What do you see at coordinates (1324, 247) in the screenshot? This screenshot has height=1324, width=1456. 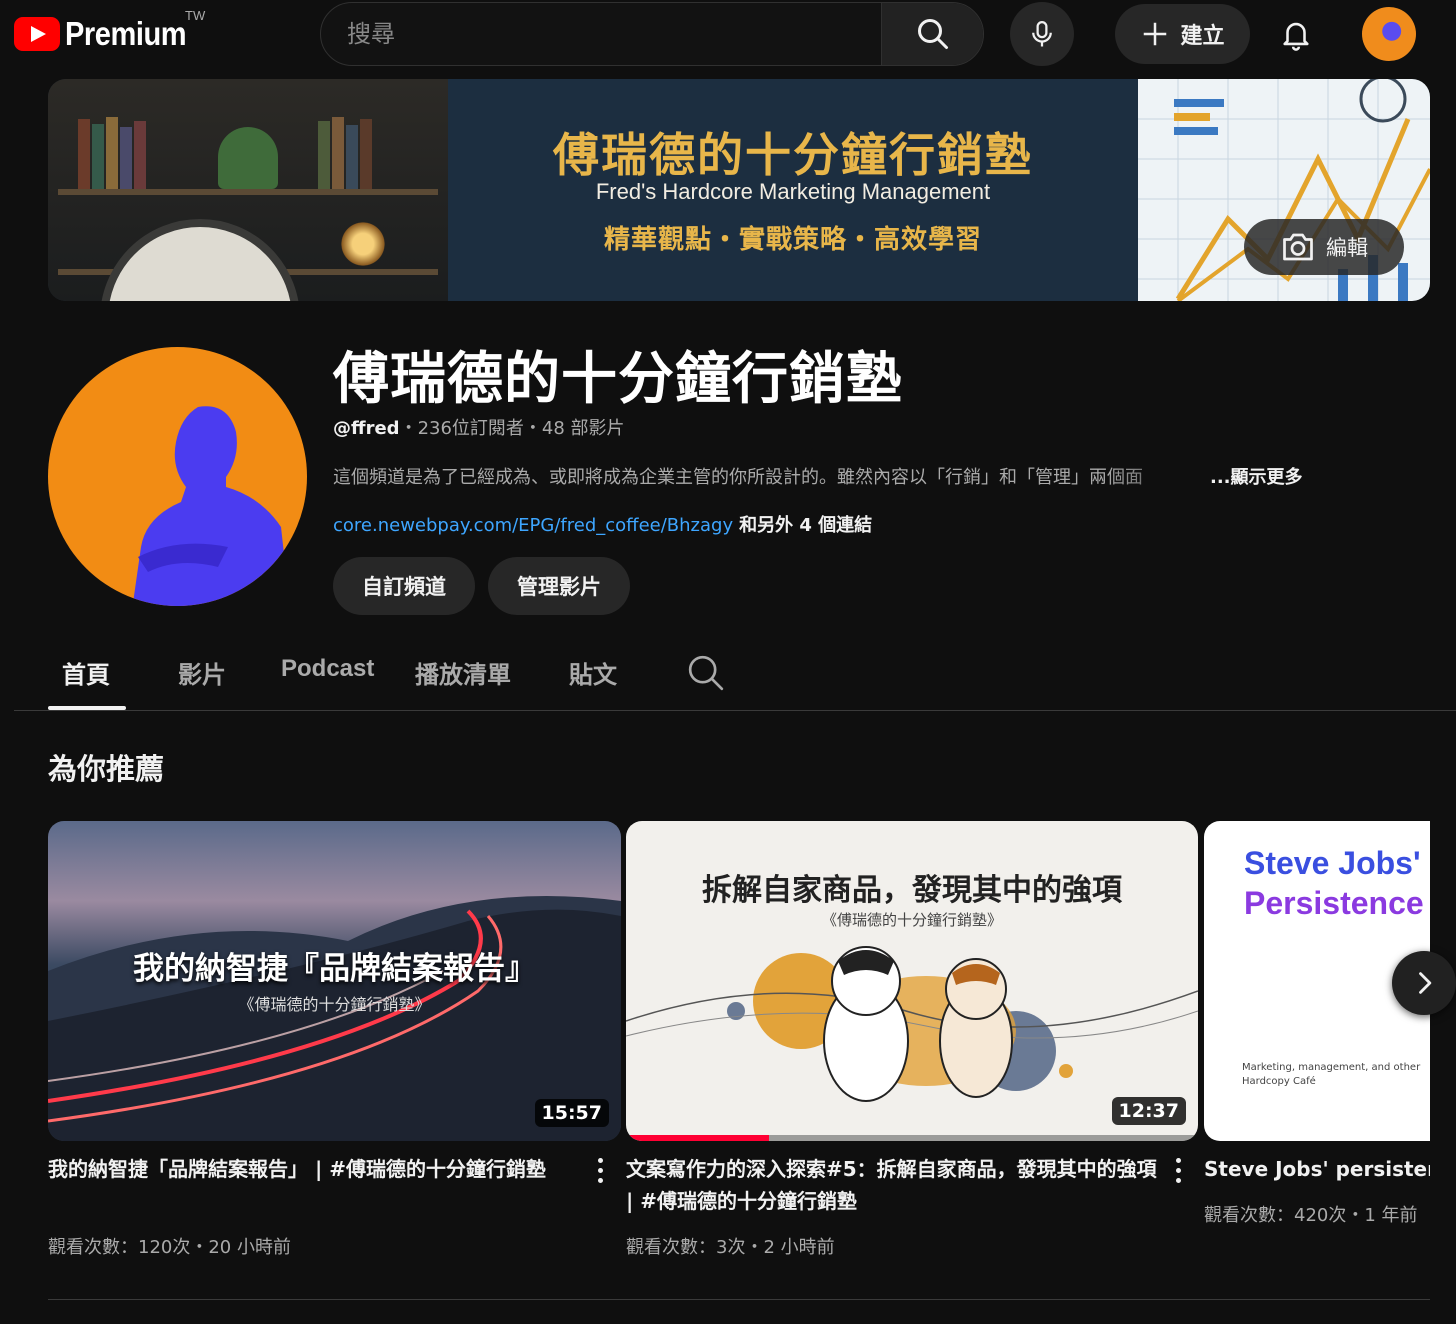 I see `edit-banner-button: 編輯` at bounding box center [1324, 247].